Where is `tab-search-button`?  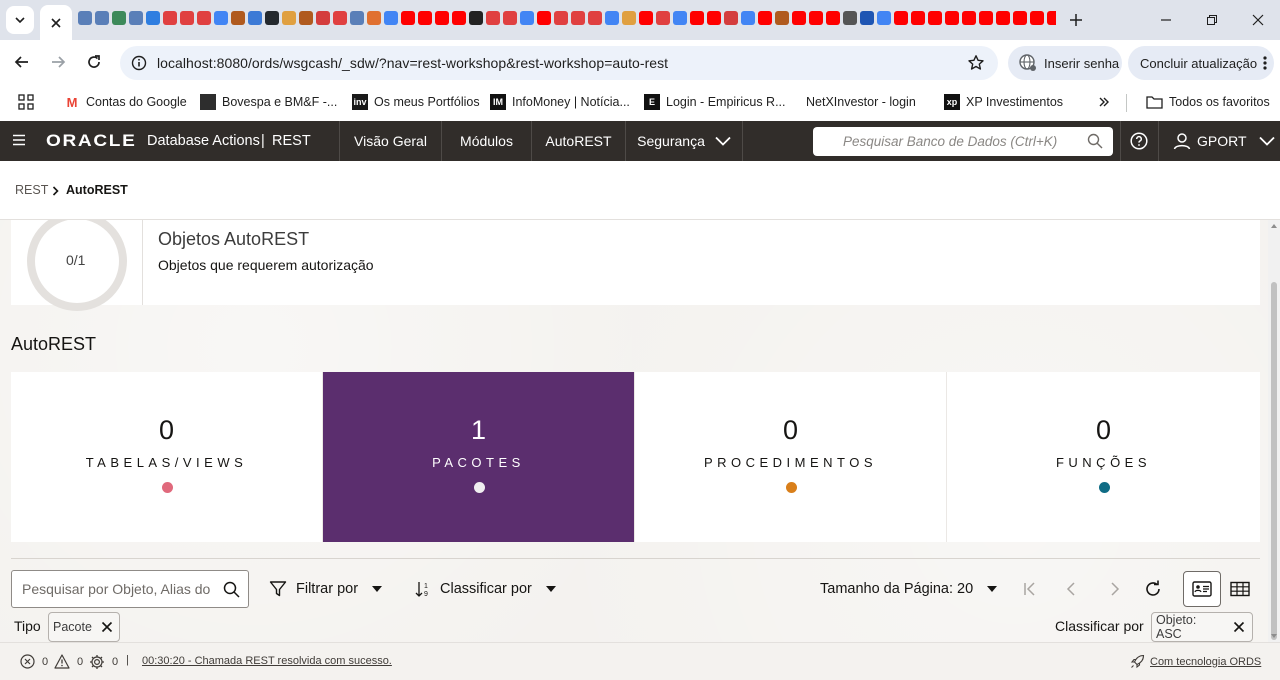
tab-search-button is located at coordinates (20, 20).